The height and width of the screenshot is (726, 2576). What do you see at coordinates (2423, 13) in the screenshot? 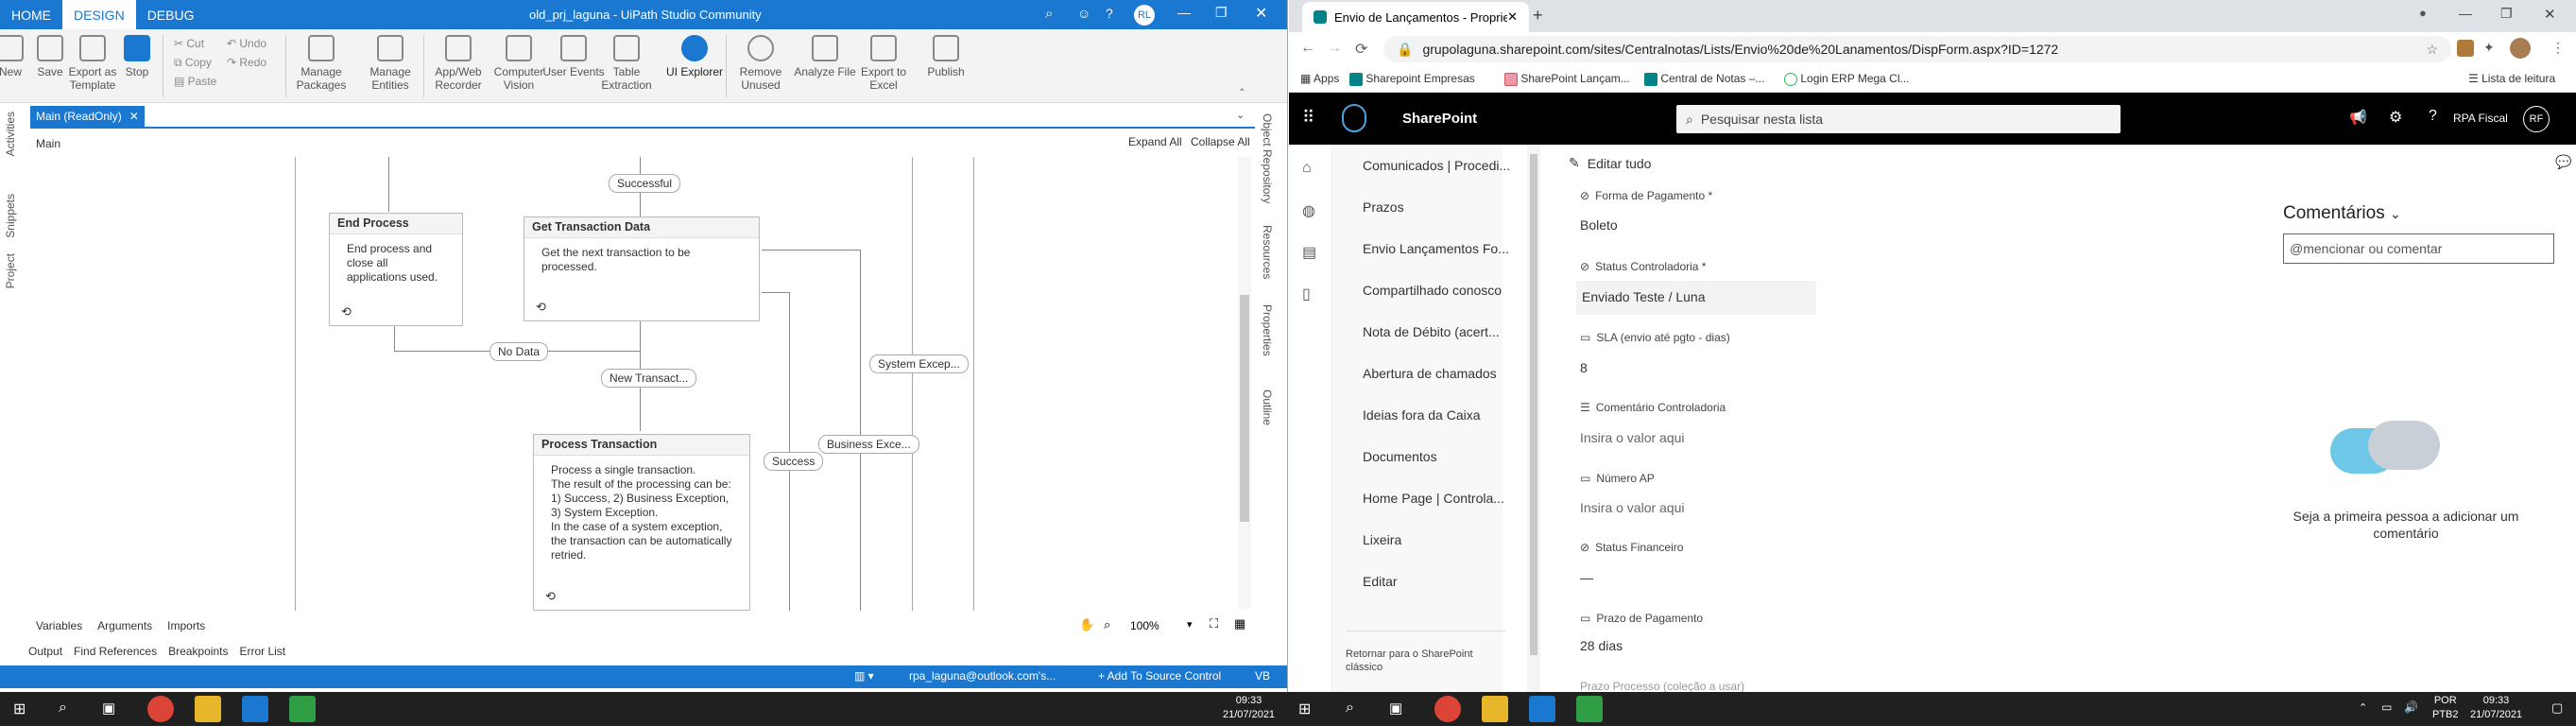
I see `tab-search-icon: ●` at bounding box center [2423, 13].